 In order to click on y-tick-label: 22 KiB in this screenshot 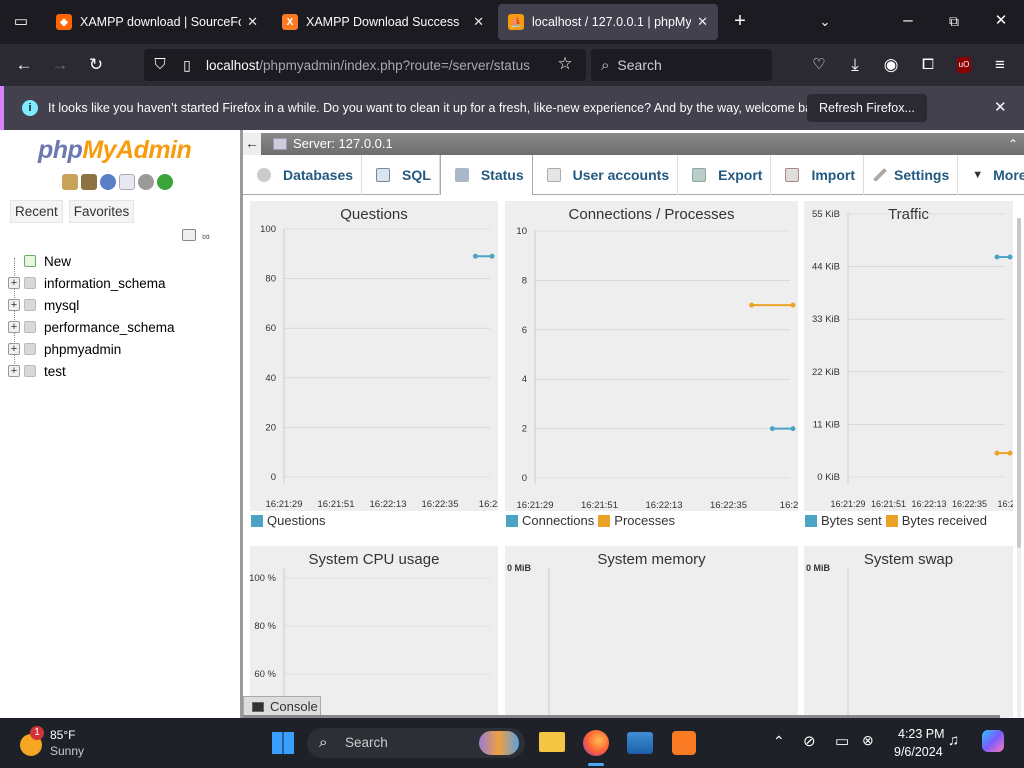, I will do `click(826, 372)`.